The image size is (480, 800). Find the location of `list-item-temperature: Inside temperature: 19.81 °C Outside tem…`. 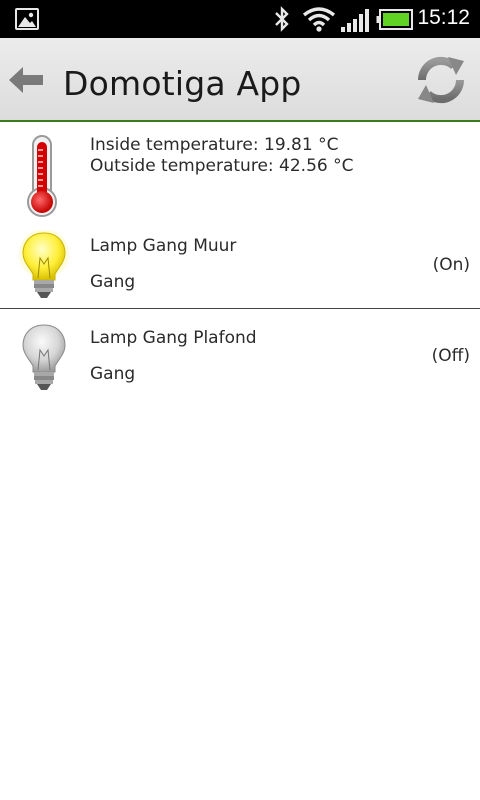

list-item-temperature: Inside temperature: 19.81 °C Outside tem… is located at coordinates (240, 170).